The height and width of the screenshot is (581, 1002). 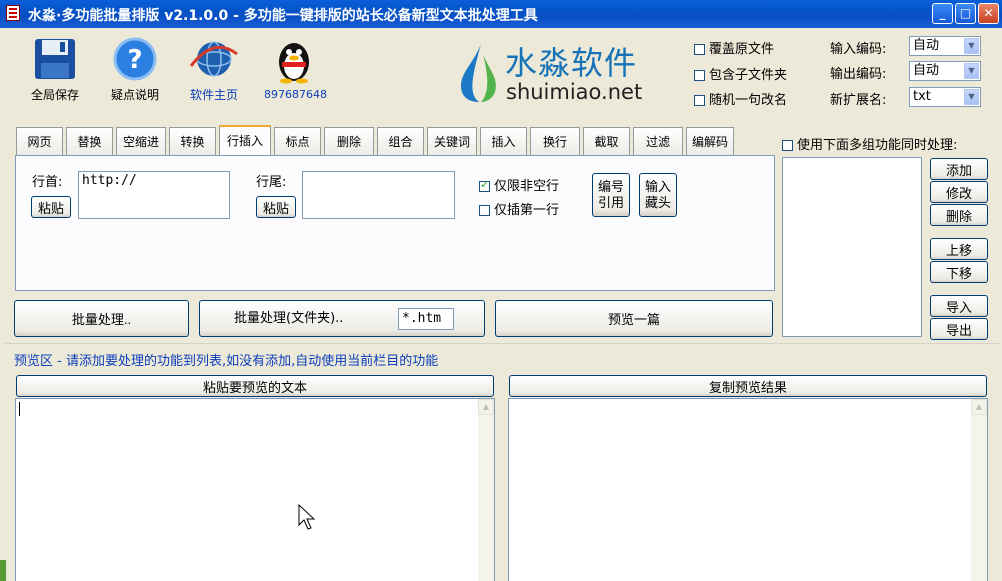 I want to click on help-button: ? 疑点说明, so click(x=135, y=69).